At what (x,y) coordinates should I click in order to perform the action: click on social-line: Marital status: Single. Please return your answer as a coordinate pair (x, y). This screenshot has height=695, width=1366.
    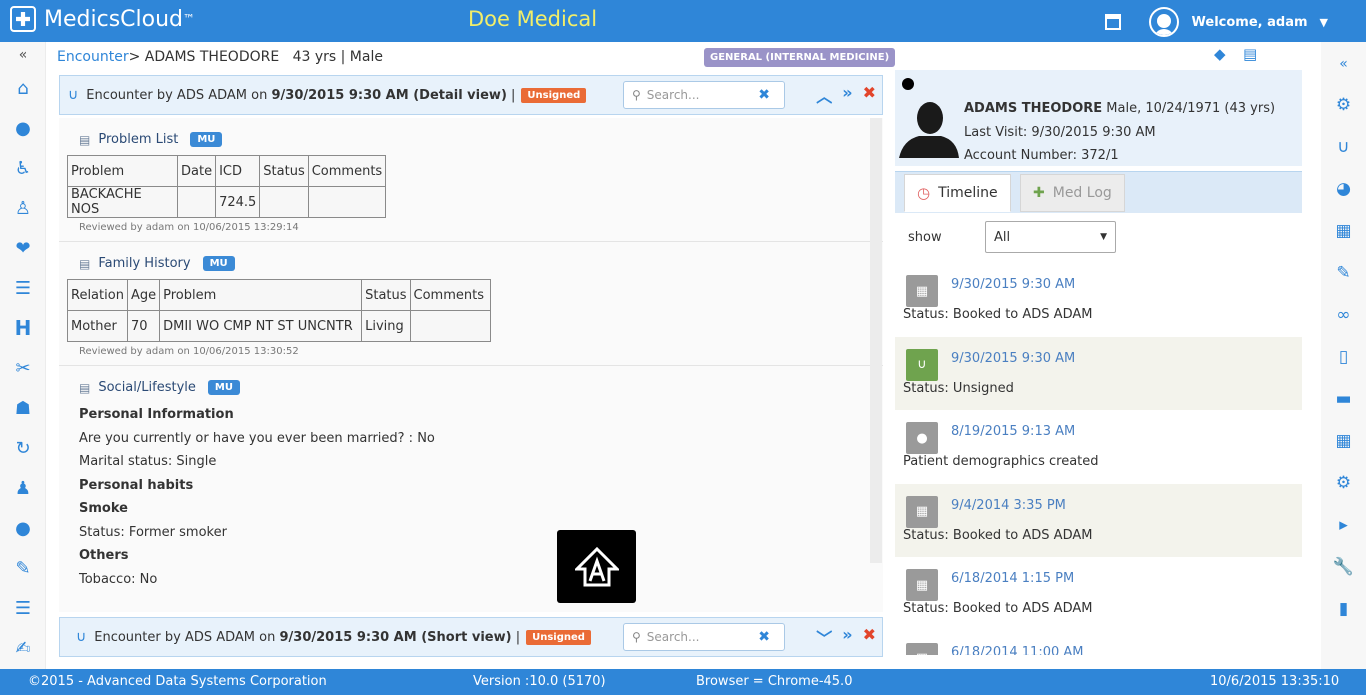
    Looking at the image, I should click on (148, 461).